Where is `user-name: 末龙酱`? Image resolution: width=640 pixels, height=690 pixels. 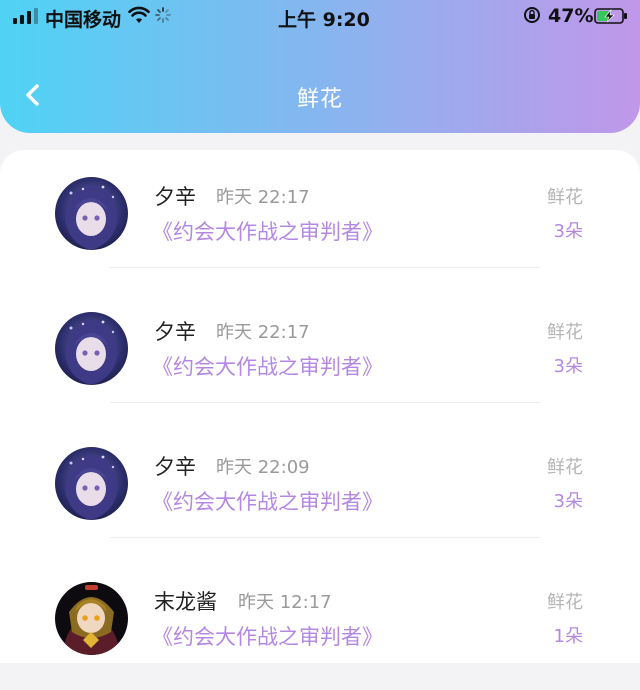 user-name: 末龙酱 is located at coordinates (185, 602).